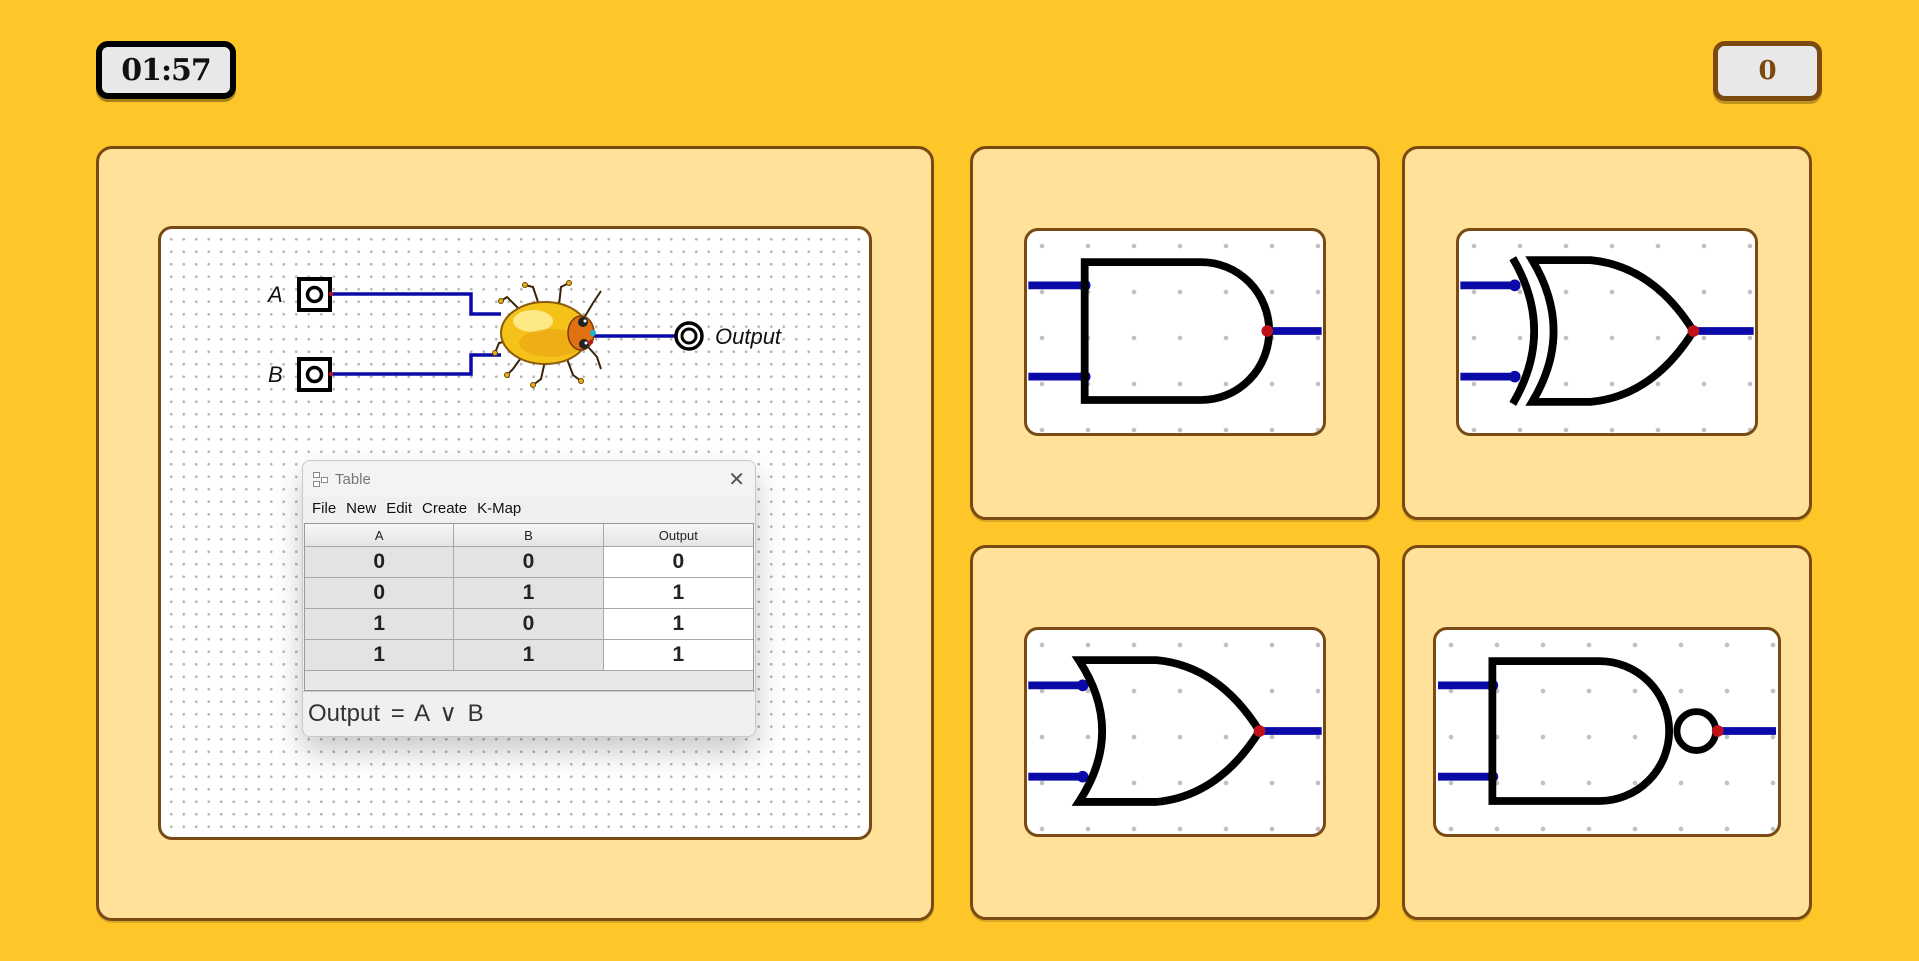 This screenshot has width=1919, height=961. What do you see at coordinates (361, 508) in the screenshot?
I see `menu-new: New` at bounding box center [361, 508].